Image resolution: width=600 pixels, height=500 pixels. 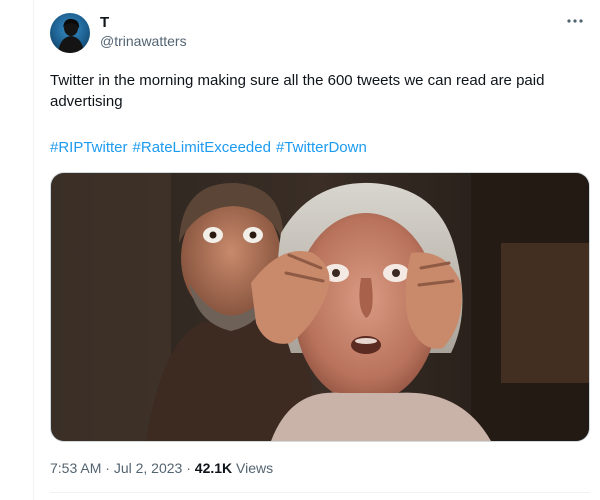 I want to click on author-name: T, so click(x=104, y=23).